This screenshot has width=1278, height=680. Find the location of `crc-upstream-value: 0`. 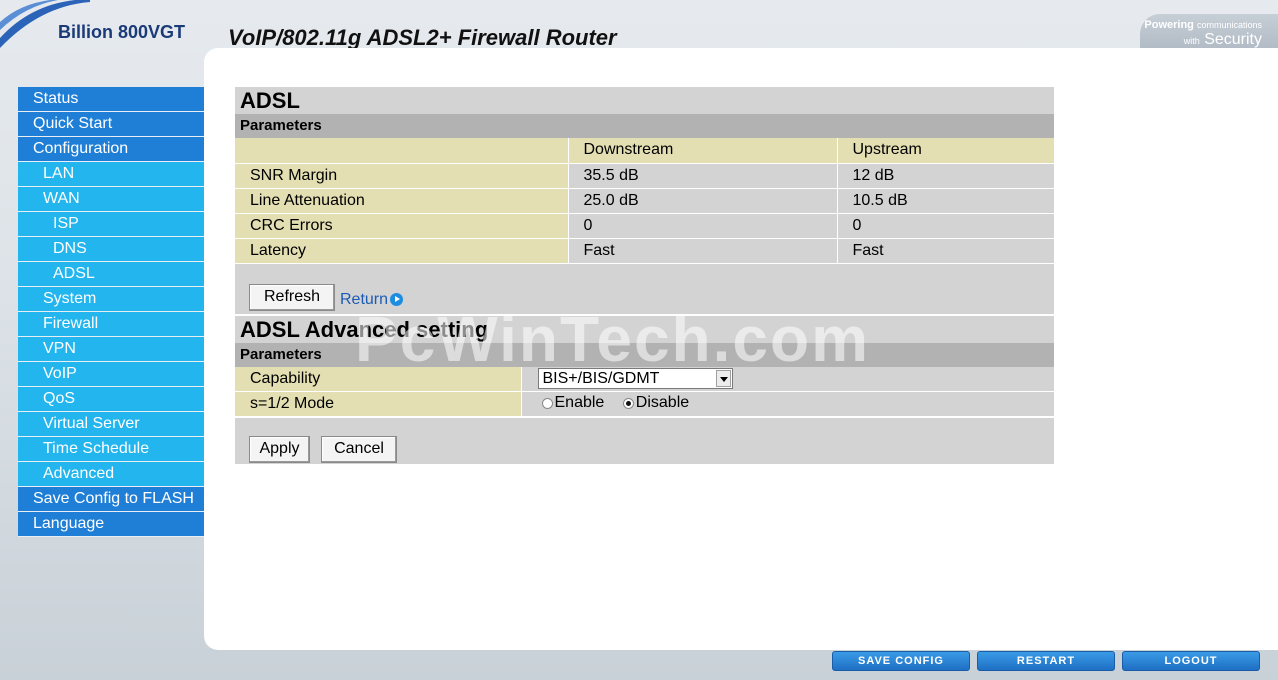

crc-upstream-value: 0 is located at coordinates (945, 226).